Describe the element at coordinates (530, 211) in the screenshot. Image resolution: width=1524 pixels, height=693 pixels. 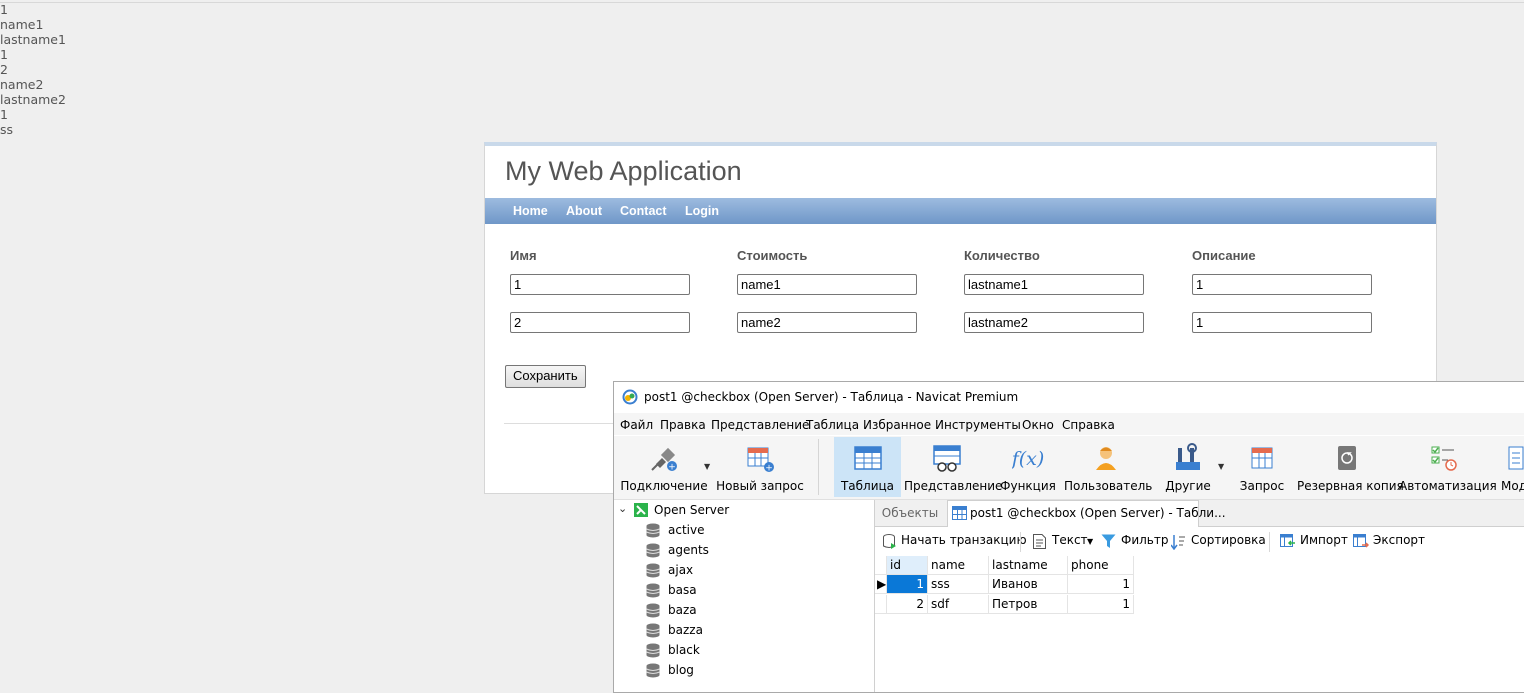
I see `nav-home-link: Home` at that location.